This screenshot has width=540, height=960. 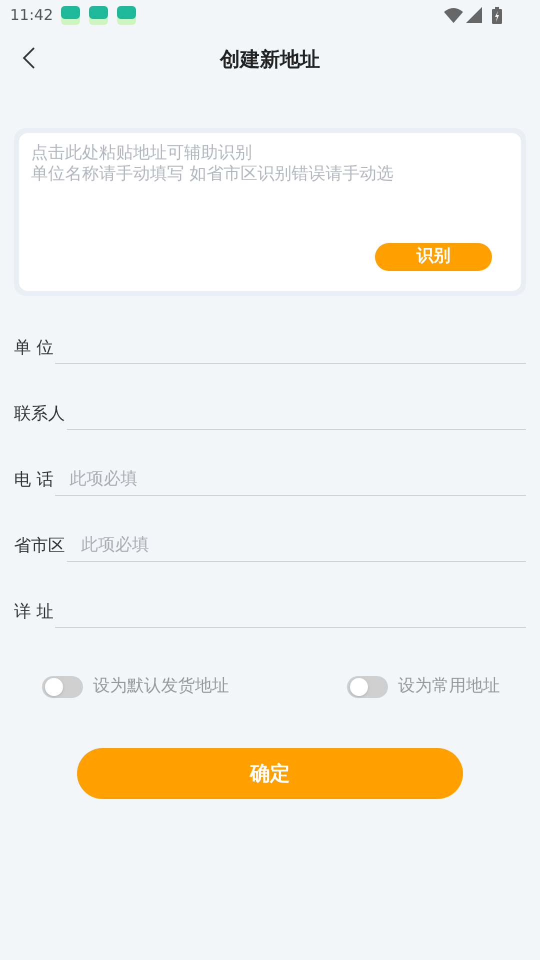 I want to click on field-label: 详 址, so click(x=34, y=612).